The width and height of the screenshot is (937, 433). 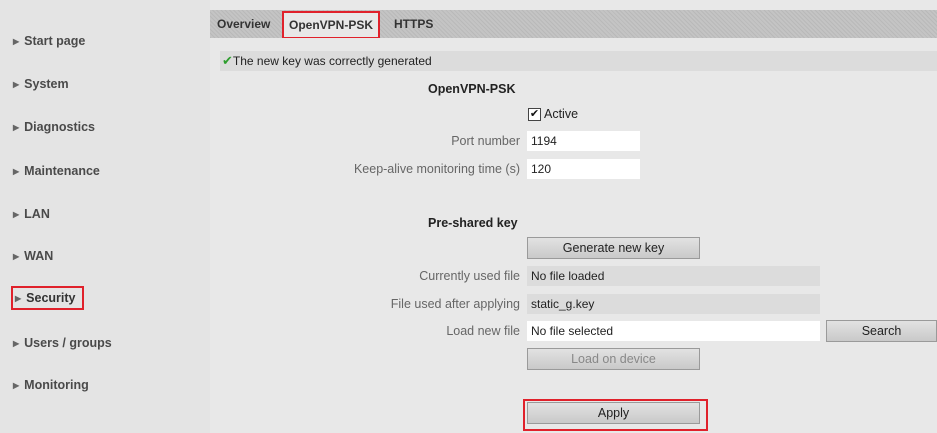 I want to click on sidebar-item-system: ▶ System, so click(x=41, y=84).